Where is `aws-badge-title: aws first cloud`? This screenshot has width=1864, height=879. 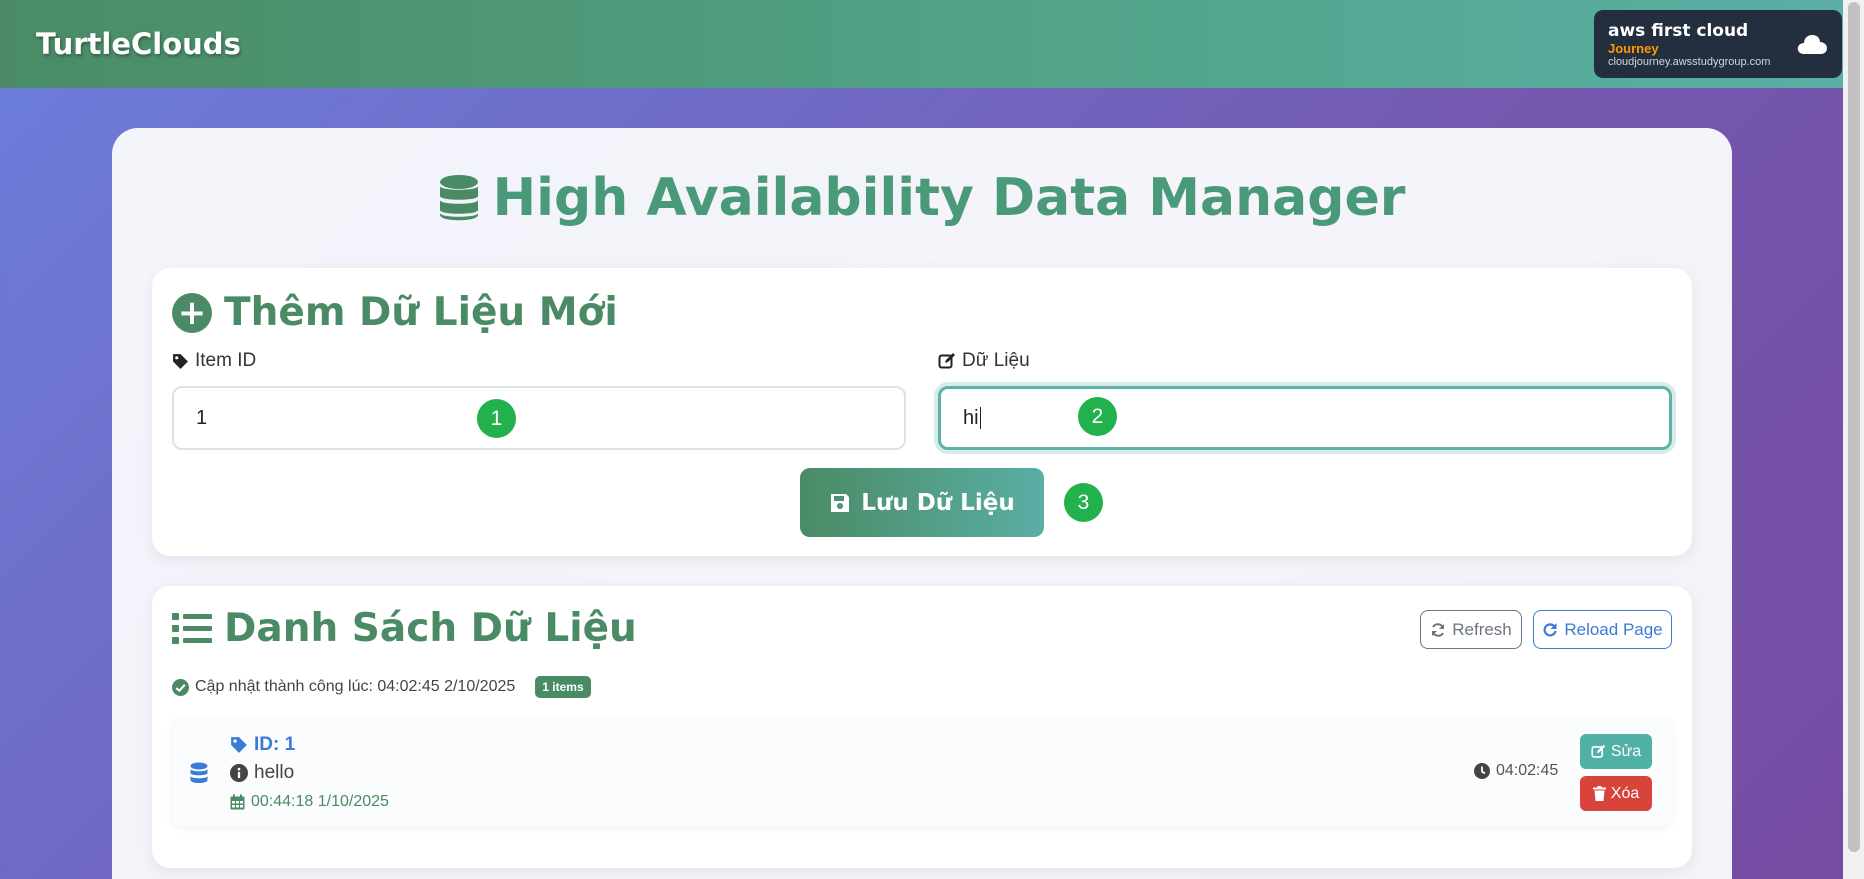 aws-badge-title: aws first cloud is located at coordinates (1678, 30).